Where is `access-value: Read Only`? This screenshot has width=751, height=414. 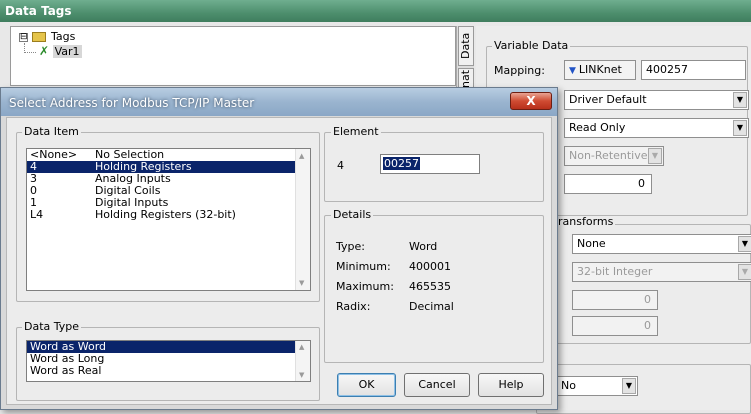
access-value: Read Only is located at coordinates (597, 127).